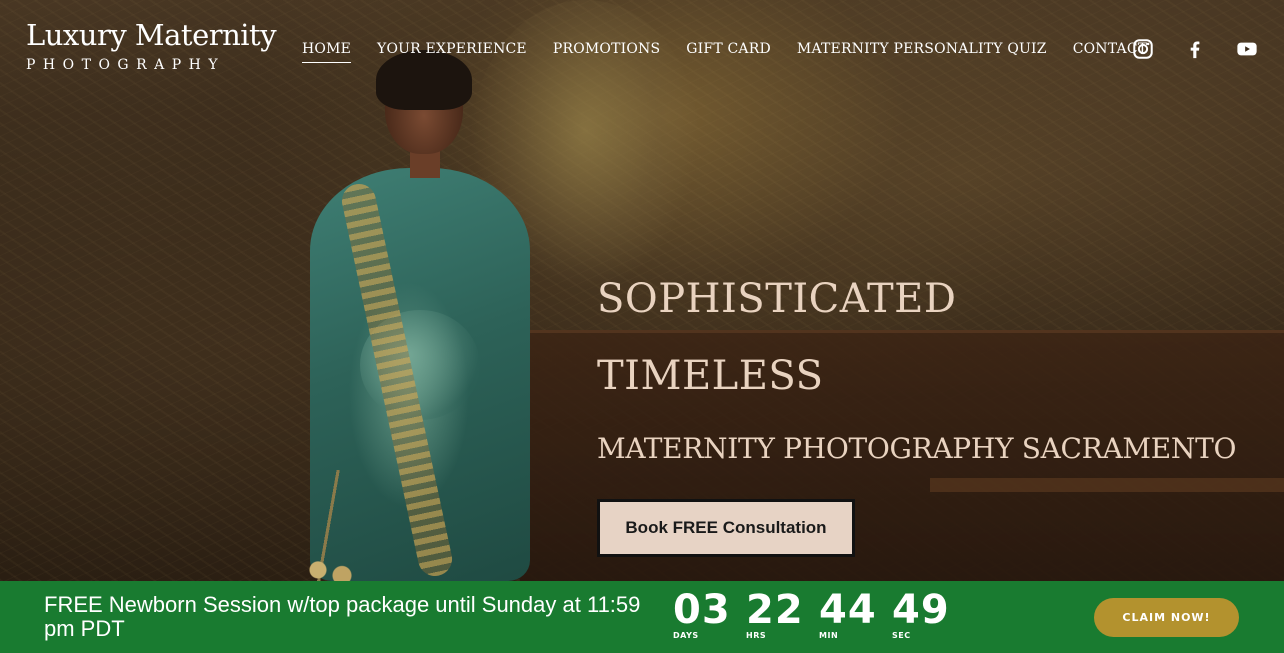 Image resolution: width=1284 pixels, height=653 pixels. I want to click on facebook-icon, so click(1195, 49).